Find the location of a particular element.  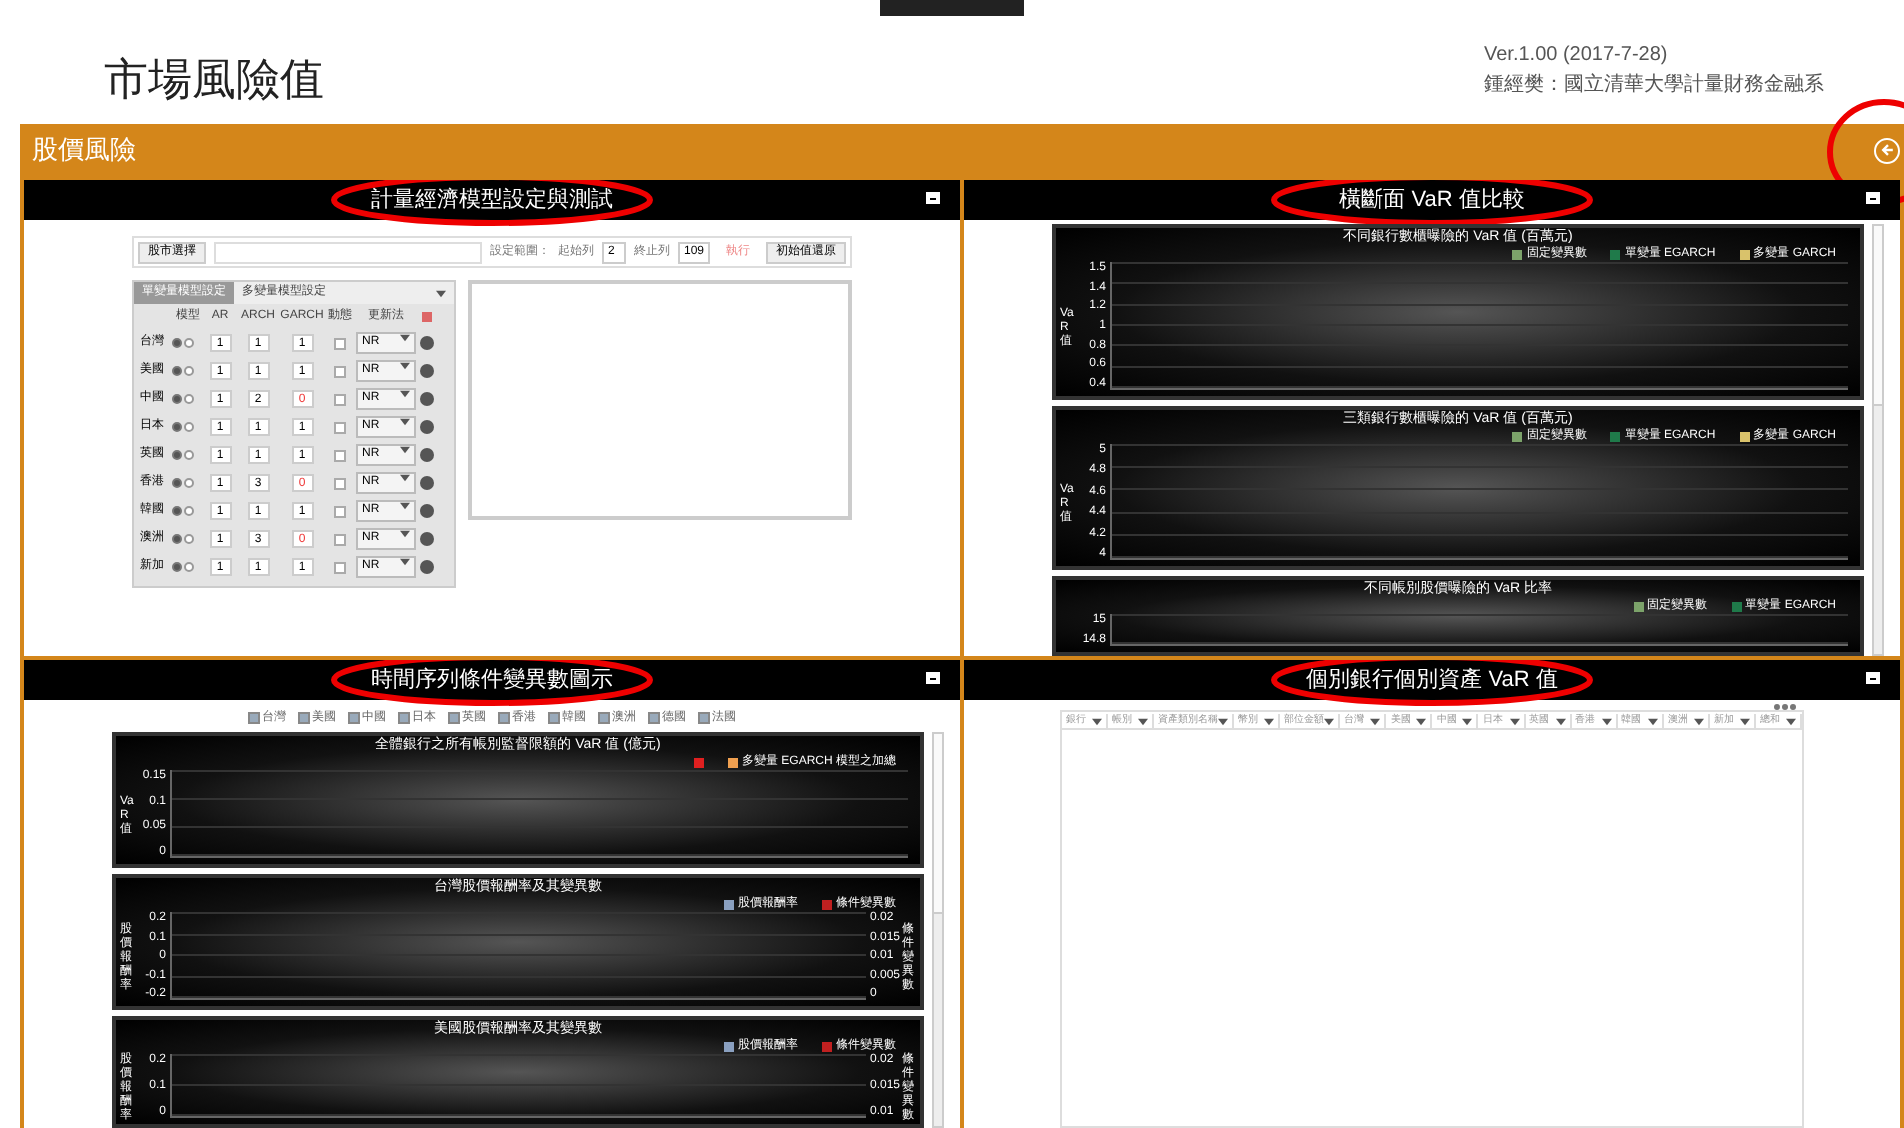

section-title: 股價風險 is located at coordinates (84, 150).